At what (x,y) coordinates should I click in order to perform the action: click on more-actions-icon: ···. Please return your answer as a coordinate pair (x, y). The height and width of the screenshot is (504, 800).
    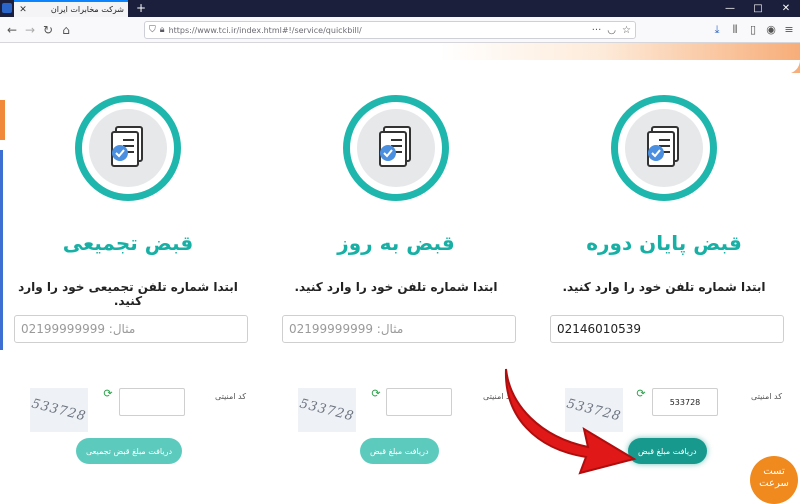
    Looking at the image, I should click on (597, 30).